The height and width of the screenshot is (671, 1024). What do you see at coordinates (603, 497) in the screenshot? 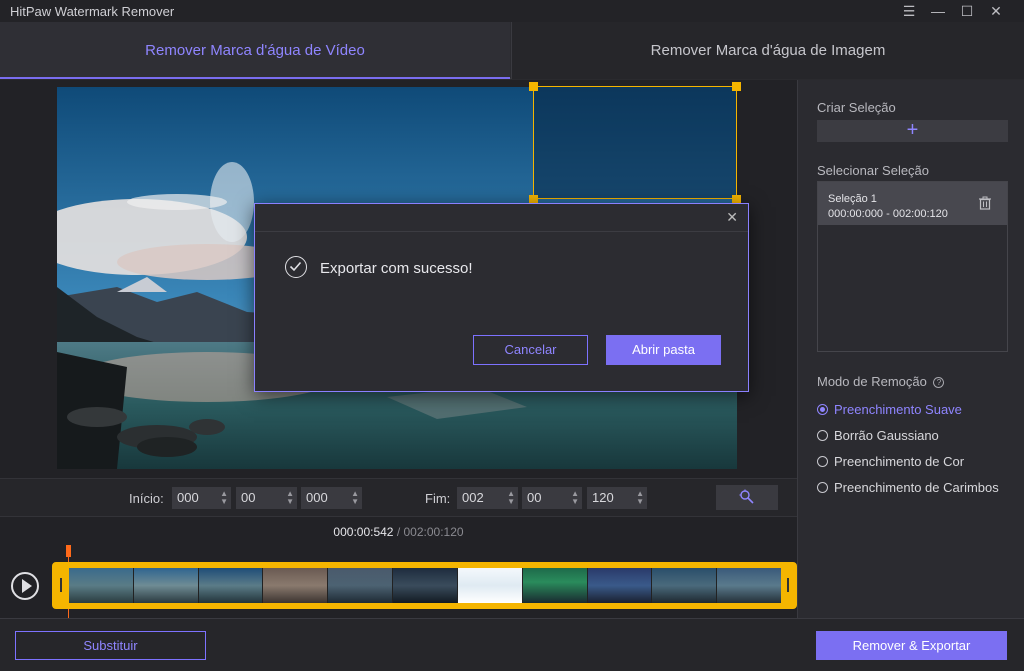
I see `end-ms-value: 120` at bounding box center [603, 497].